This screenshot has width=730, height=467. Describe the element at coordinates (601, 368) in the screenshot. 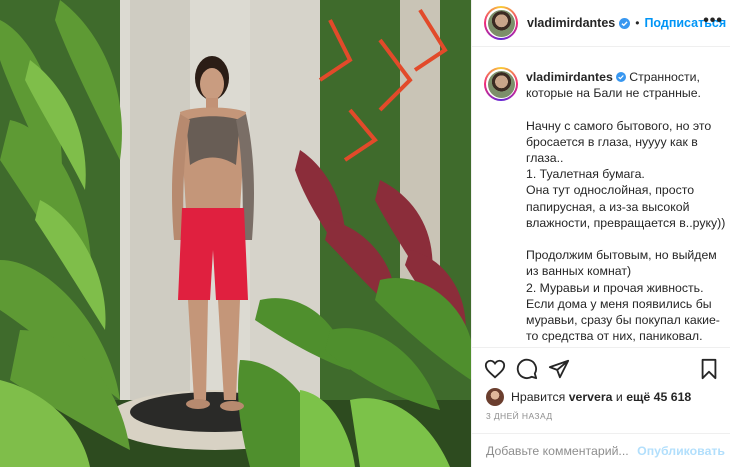

I see `action-icons-row` at that location.